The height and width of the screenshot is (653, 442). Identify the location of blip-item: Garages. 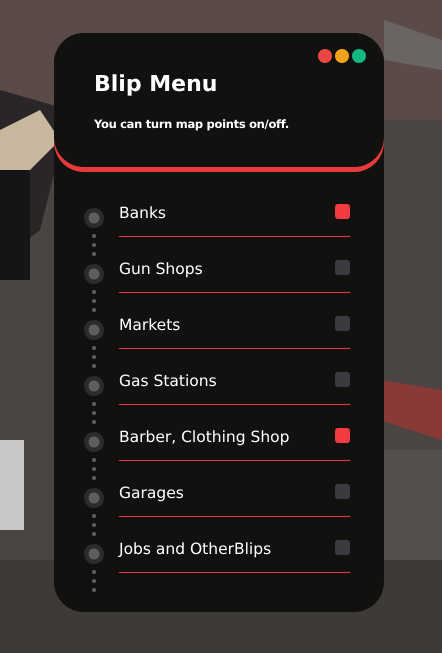
(234, 499).